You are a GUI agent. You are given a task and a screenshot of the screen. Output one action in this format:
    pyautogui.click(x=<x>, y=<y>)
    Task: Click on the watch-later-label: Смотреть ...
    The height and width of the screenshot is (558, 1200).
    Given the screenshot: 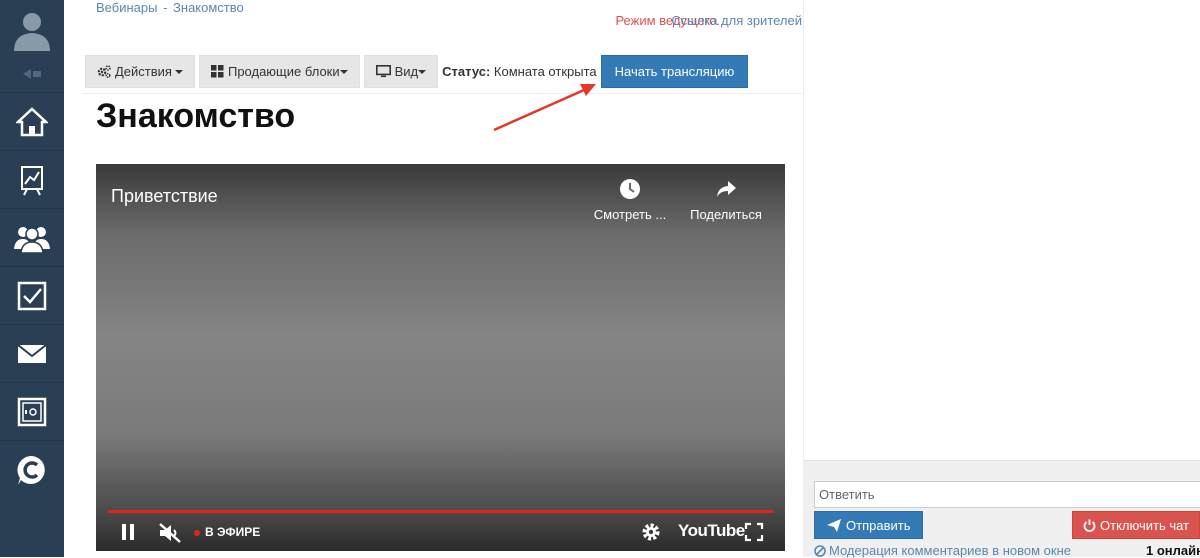 What is the action you would take?
    pyautogui.click(x=630, y=214)
    